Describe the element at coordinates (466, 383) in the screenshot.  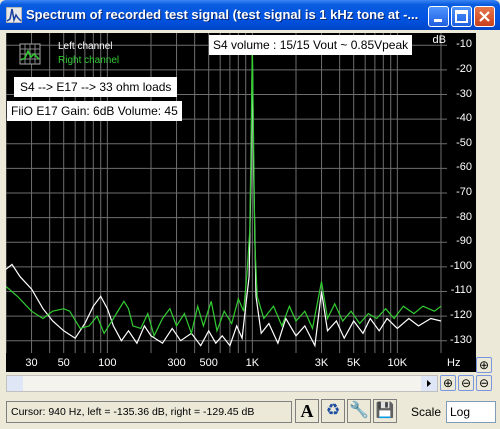
I see `zoom-out-horizontal-button: ⊖` at that location.